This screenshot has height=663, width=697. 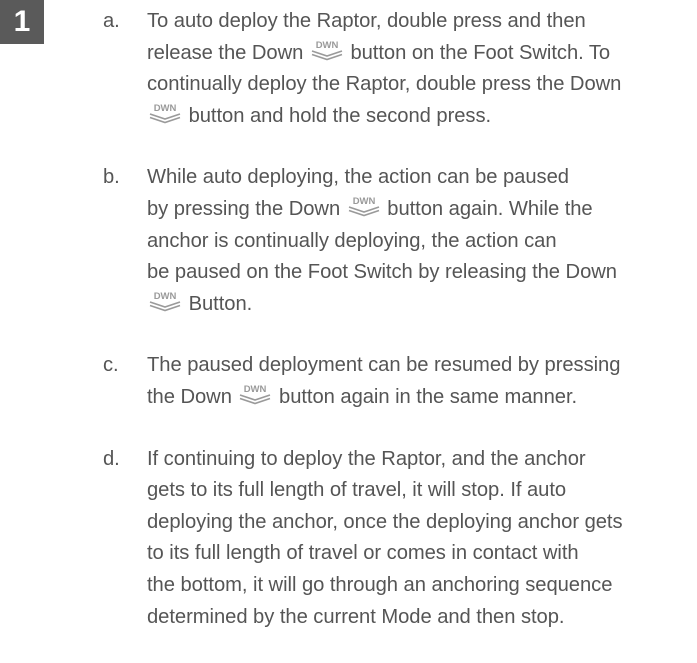 What do you see at coordinates (340, 115) in the screenshot?
I see `text-segment: button and hold the second press.` at bounding box center [340, 115].